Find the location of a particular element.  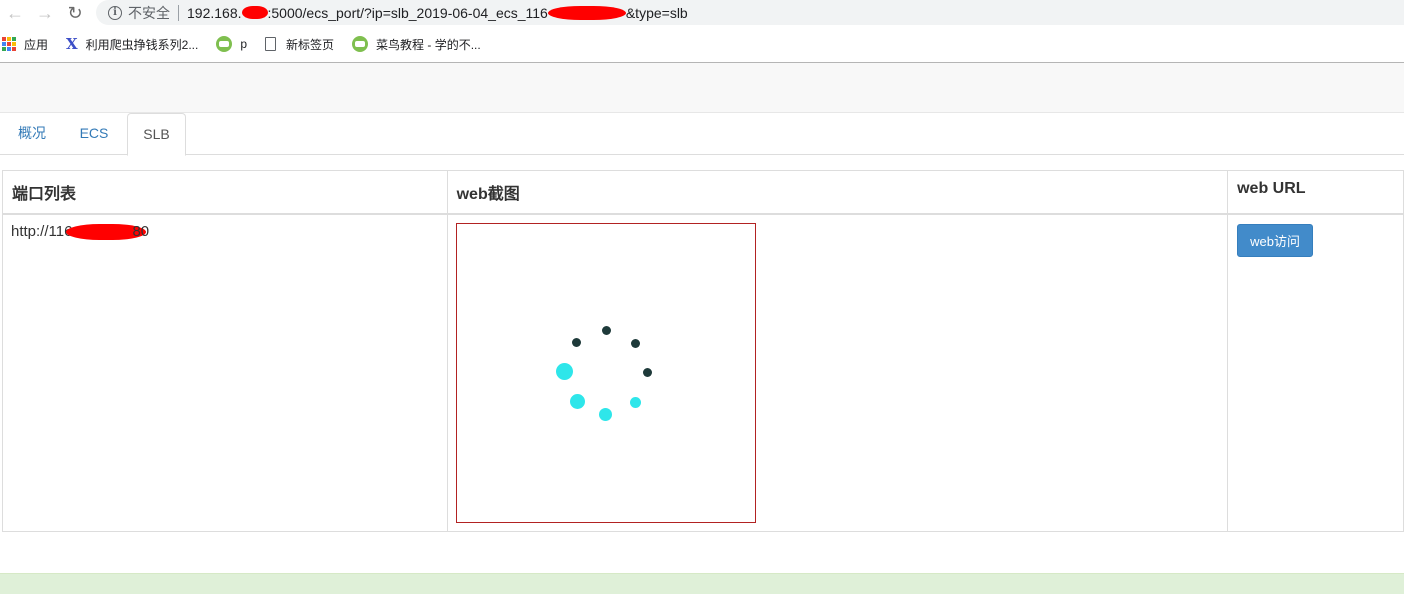

header-port-list: 端口列表 is located at coordinates (225, 192).